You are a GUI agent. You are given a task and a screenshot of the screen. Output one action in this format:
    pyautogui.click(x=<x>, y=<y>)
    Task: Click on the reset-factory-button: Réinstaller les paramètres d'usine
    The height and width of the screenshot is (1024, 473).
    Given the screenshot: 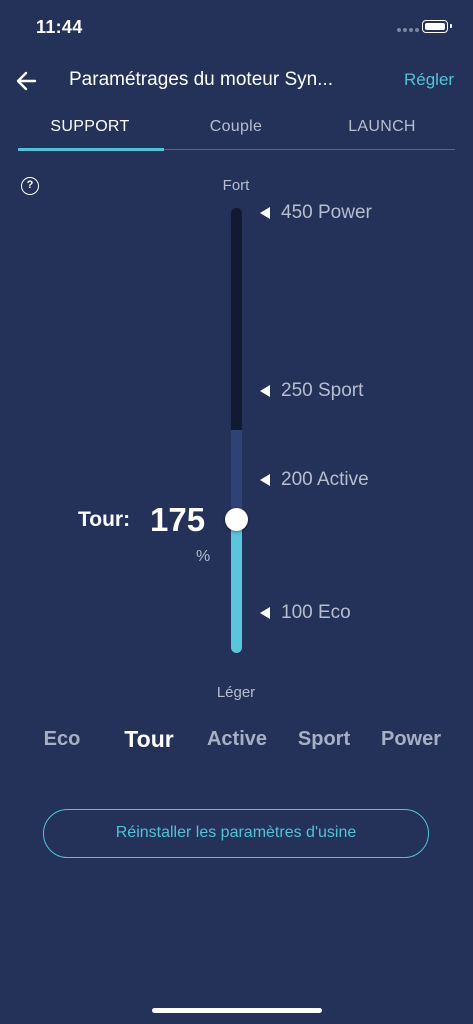 What is the action you would take?
    pyautogui.click(x=236, y=833)
    